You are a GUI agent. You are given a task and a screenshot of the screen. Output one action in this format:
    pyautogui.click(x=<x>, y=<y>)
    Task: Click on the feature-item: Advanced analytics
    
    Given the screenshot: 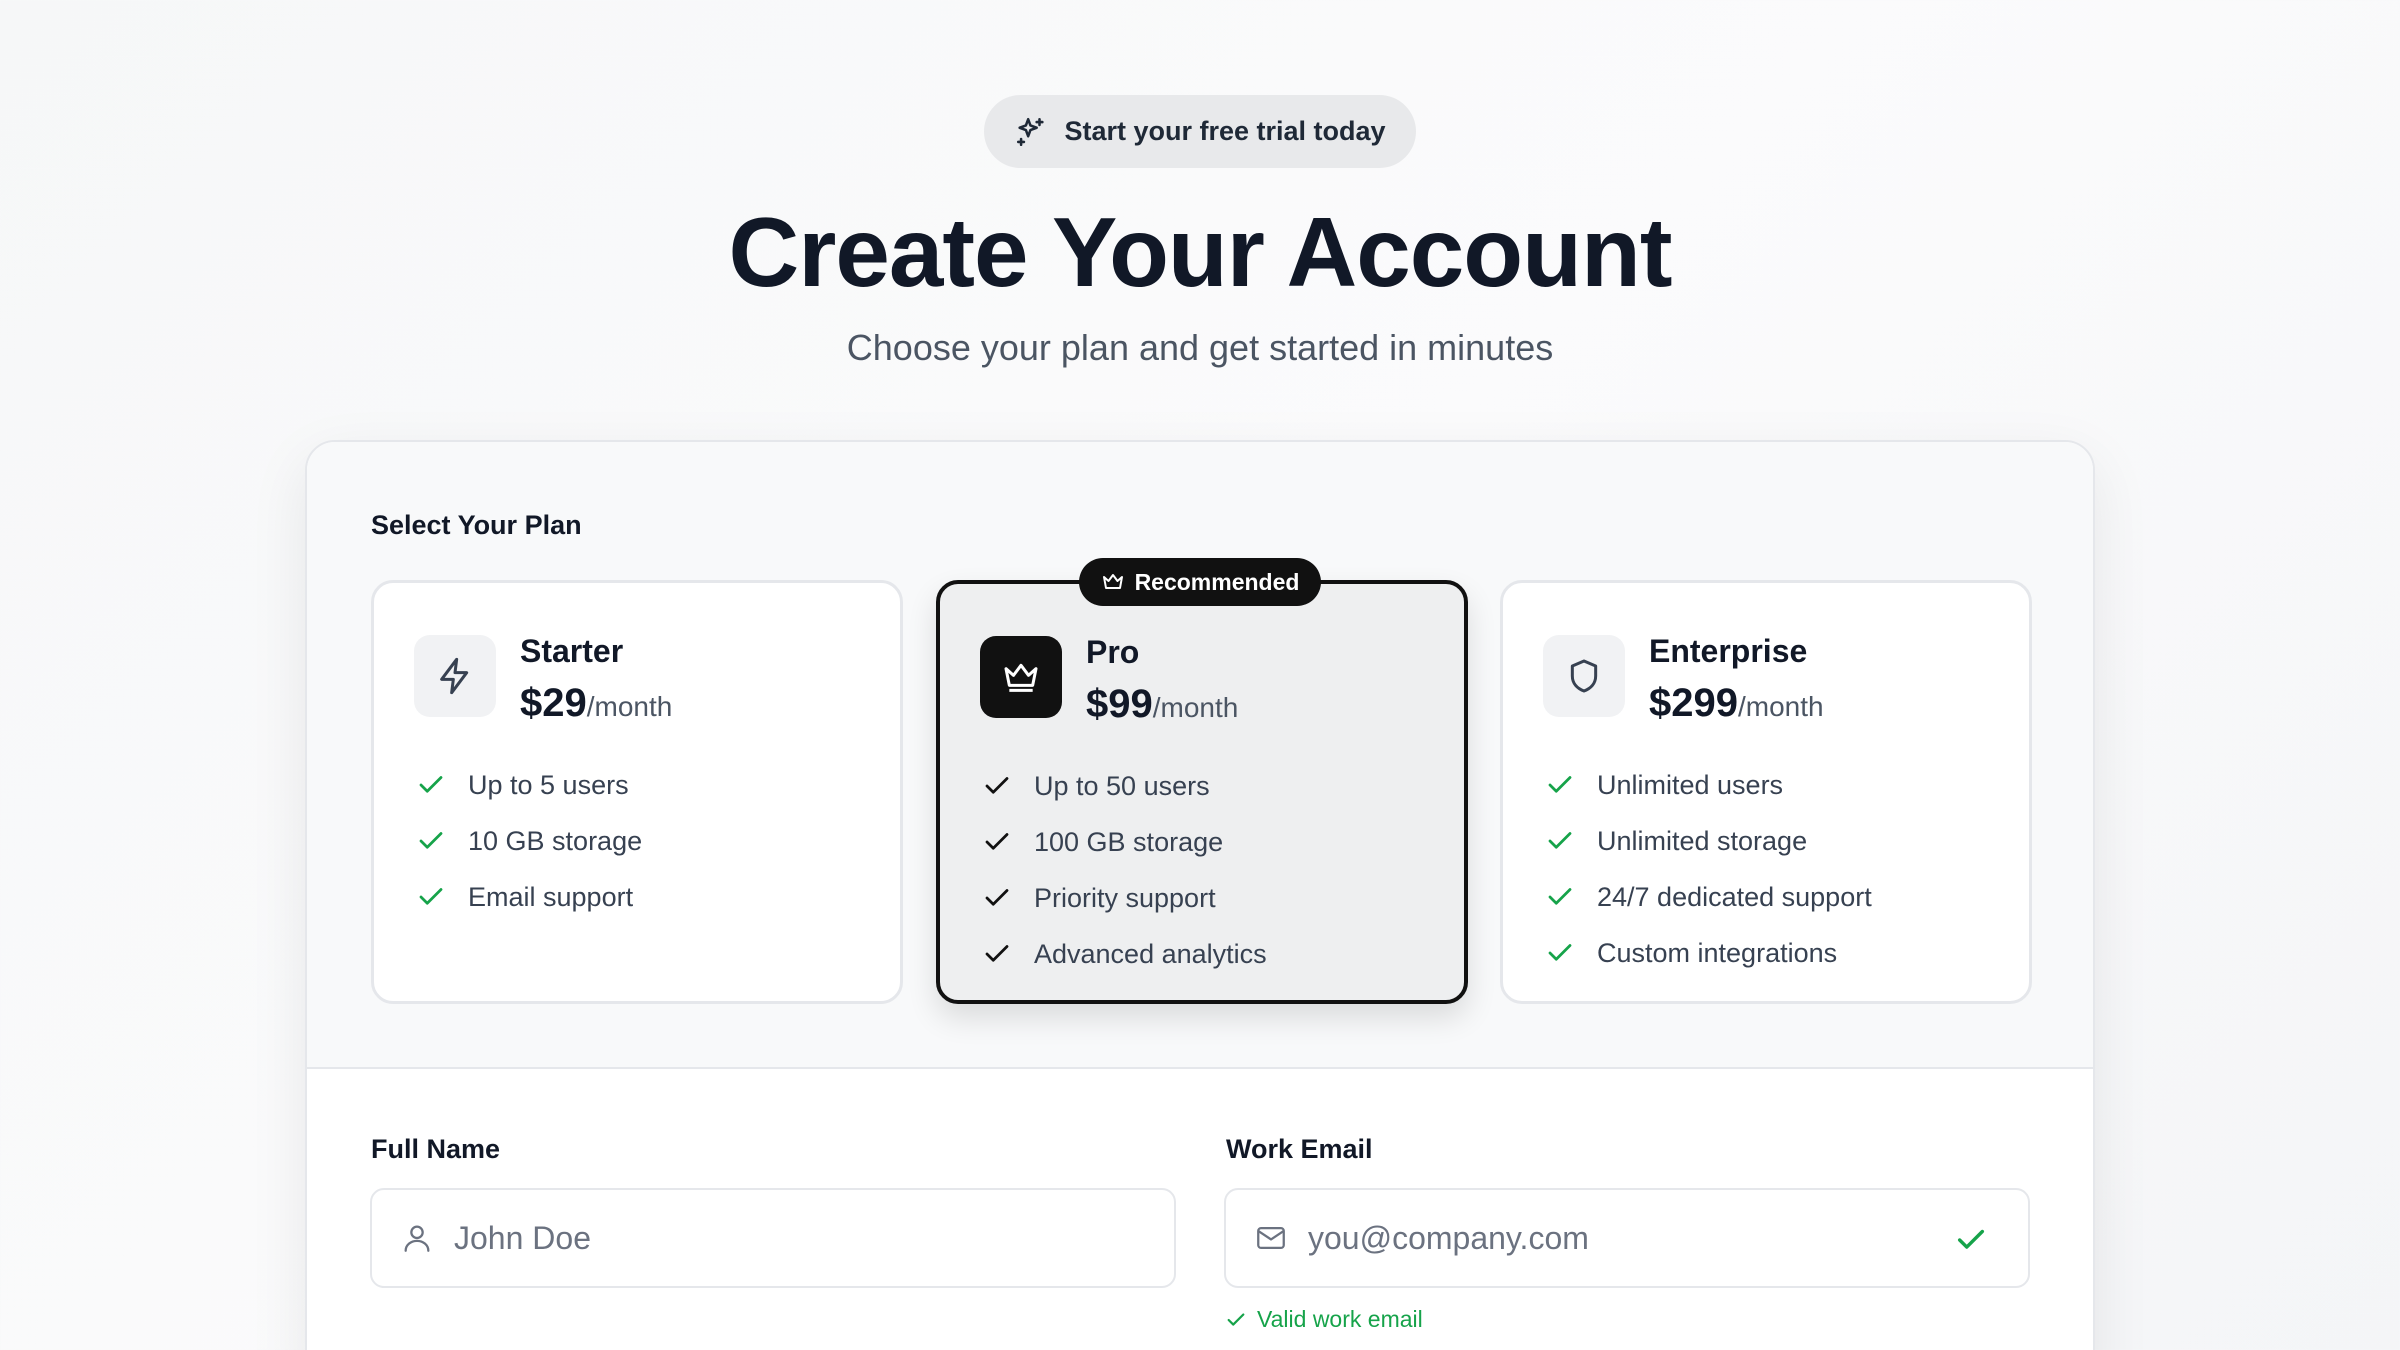 What is the action you would take?
    pyautogui.click(x=1124, y=954)
    